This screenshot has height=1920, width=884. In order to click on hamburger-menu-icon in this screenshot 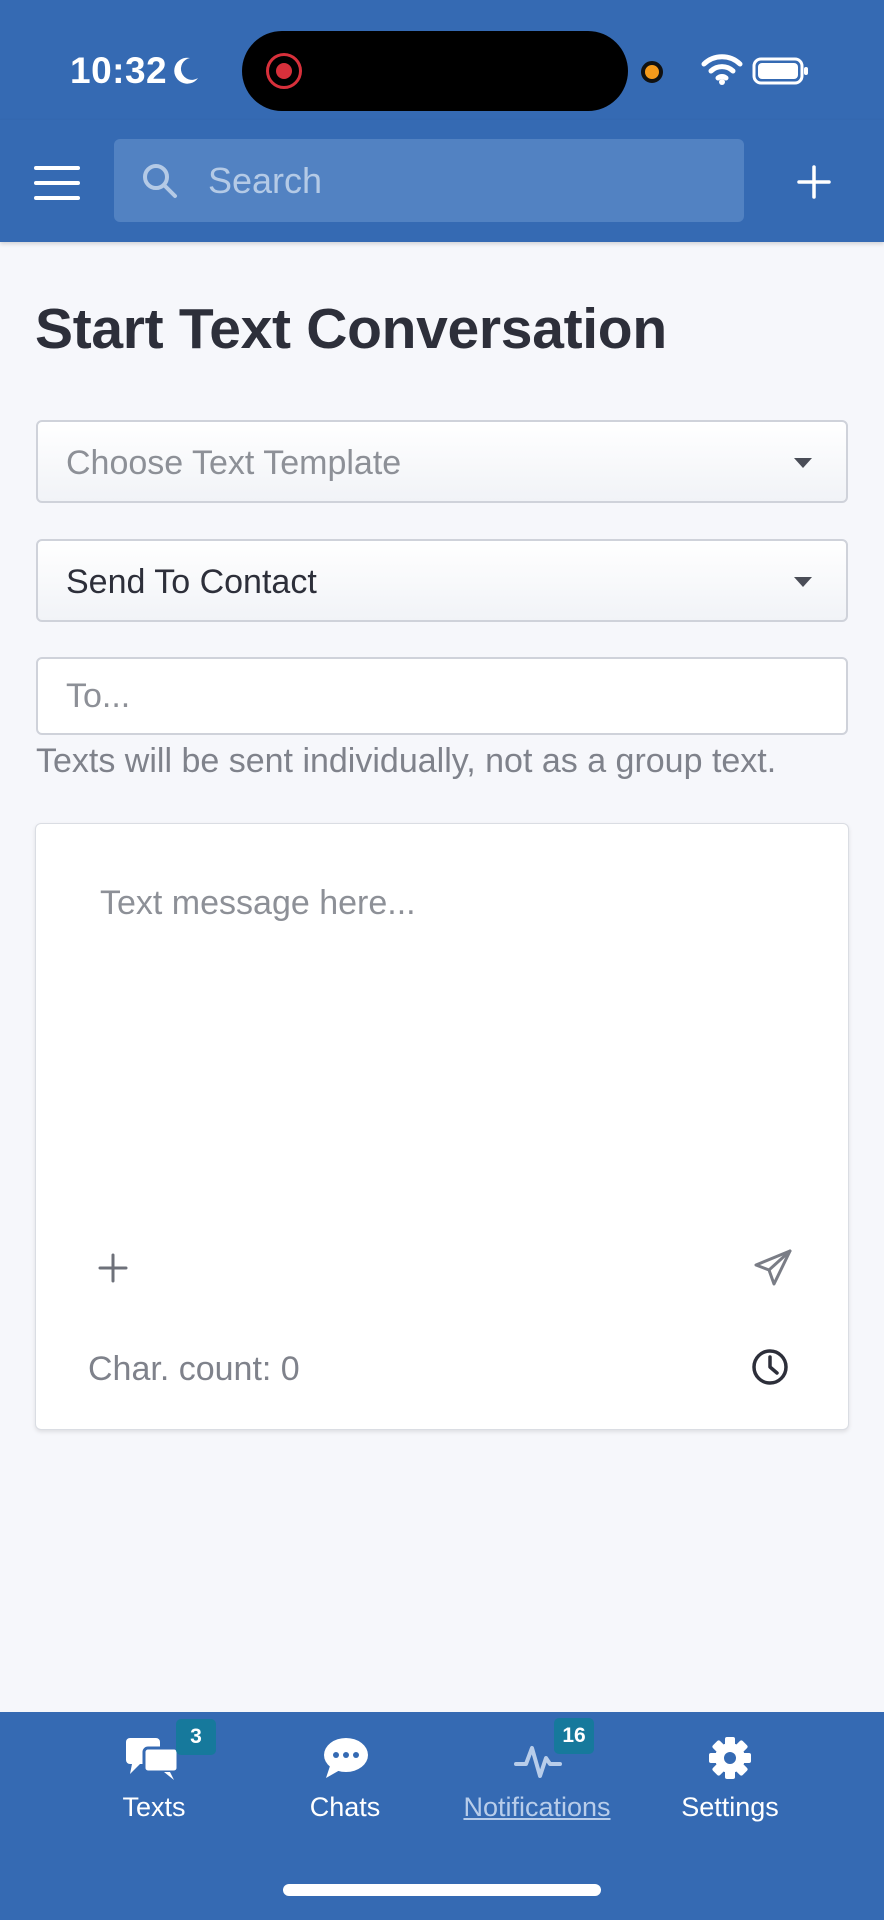, I will do `click(57, 184)`.